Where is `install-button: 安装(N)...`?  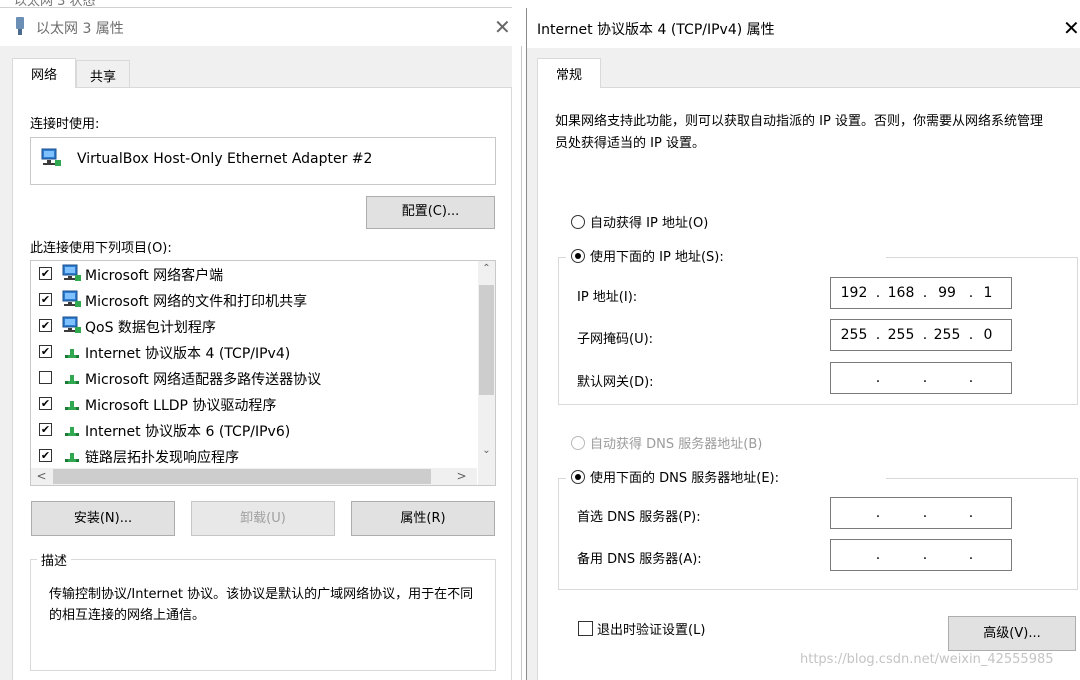 install-button: 安装(N)... is located at coordinates (103, 518).